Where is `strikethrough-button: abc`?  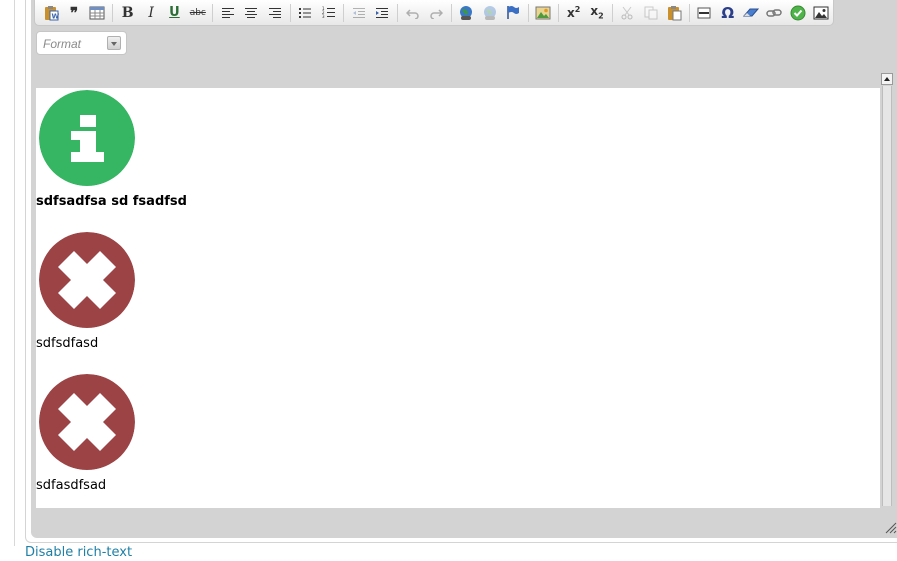
strikethrough-button: abc is located at coordinates (197, 13).